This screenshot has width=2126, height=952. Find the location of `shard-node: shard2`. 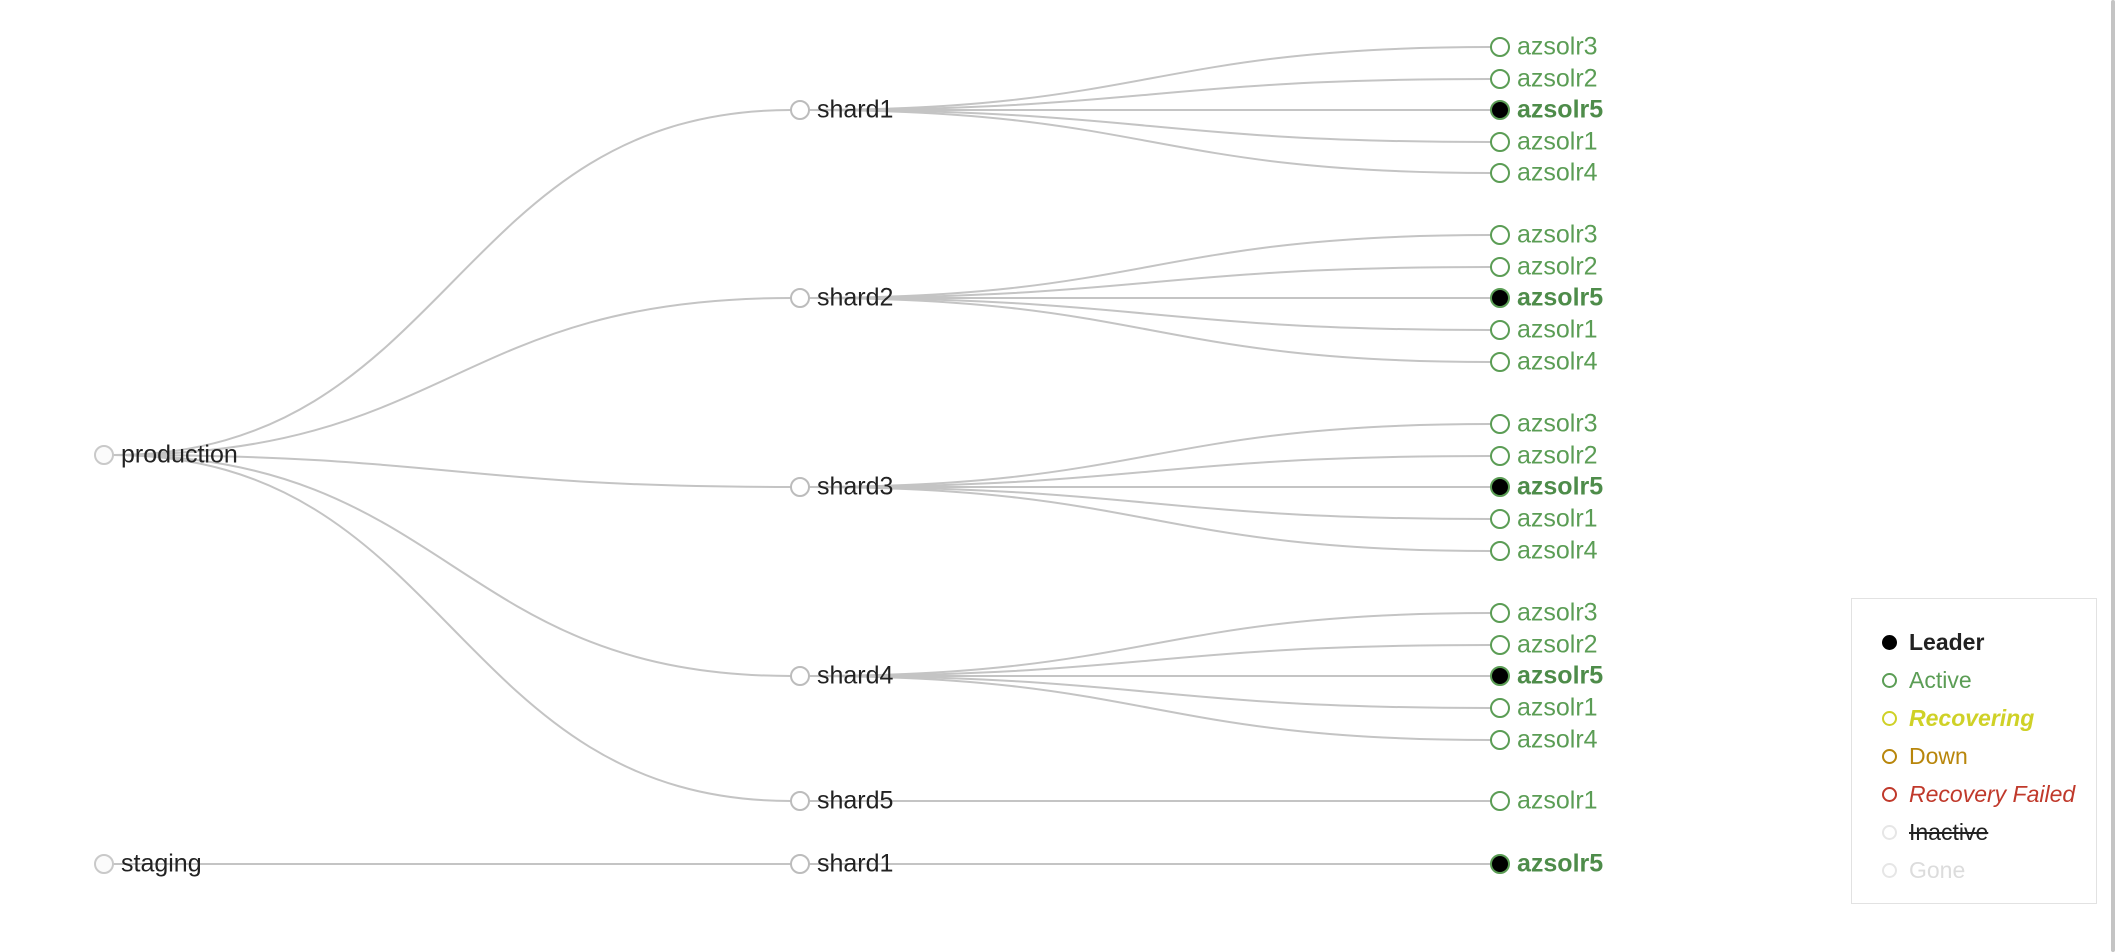

shard-node: shard2 is located at coordinates (841, 298).